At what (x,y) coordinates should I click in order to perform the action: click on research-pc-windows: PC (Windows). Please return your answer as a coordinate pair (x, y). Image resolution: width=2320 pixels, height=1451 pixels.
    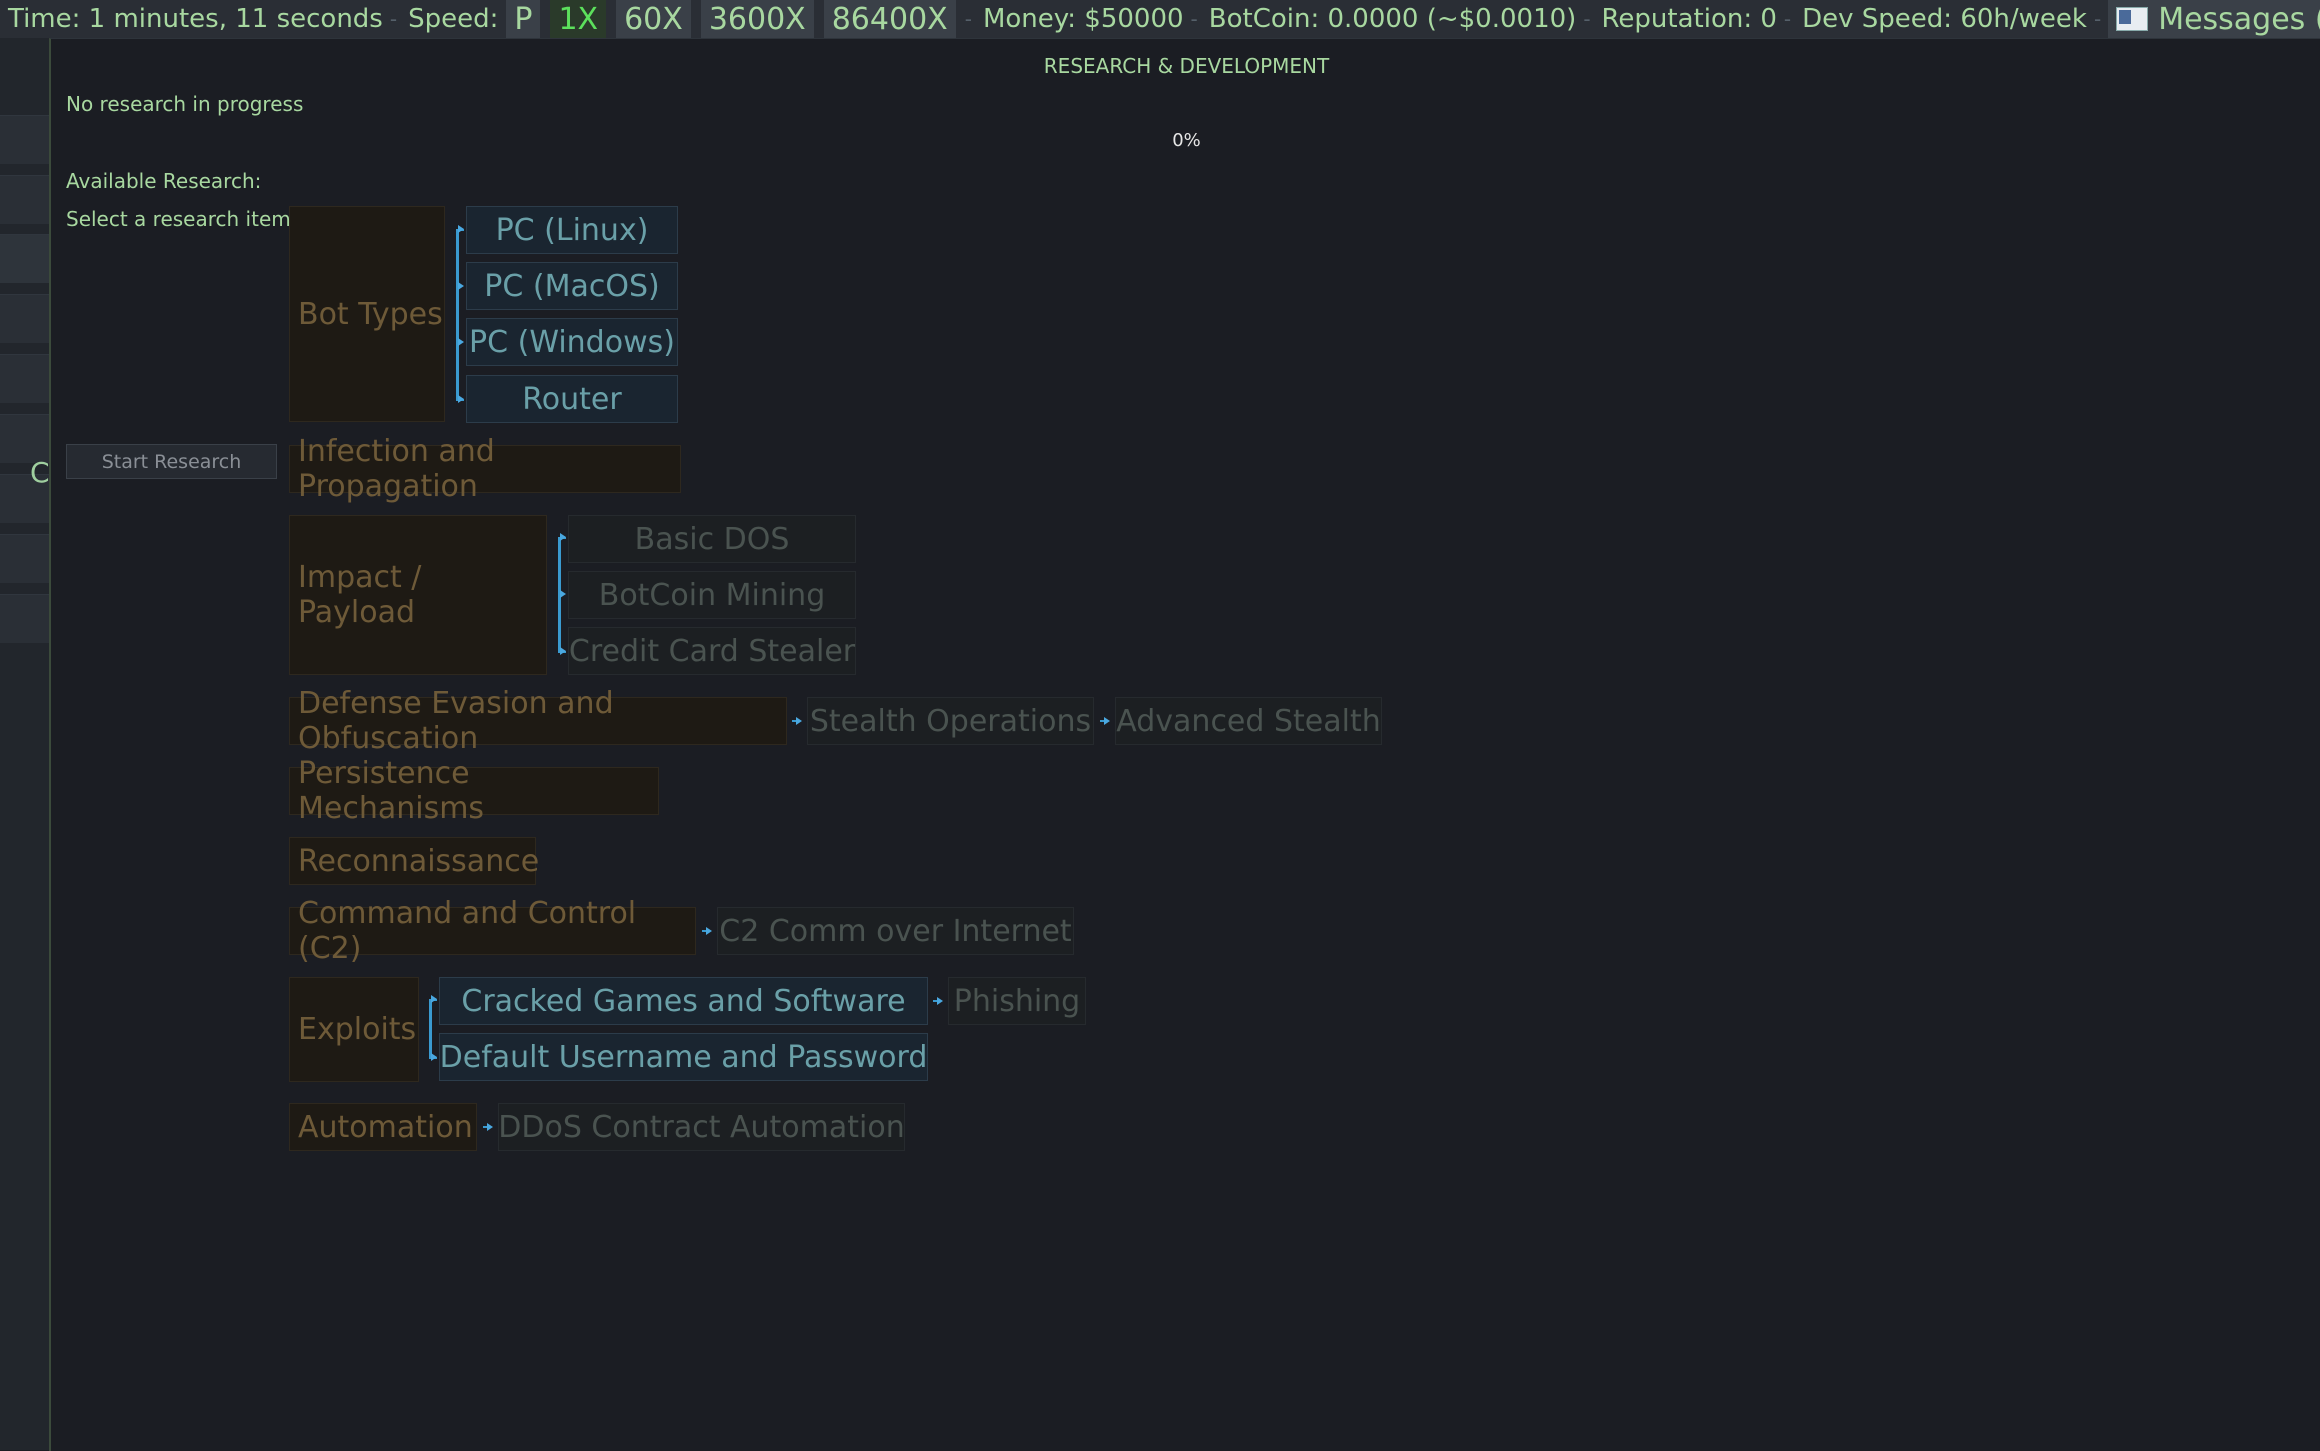
    Looking at the image, I should click on (572, 342).